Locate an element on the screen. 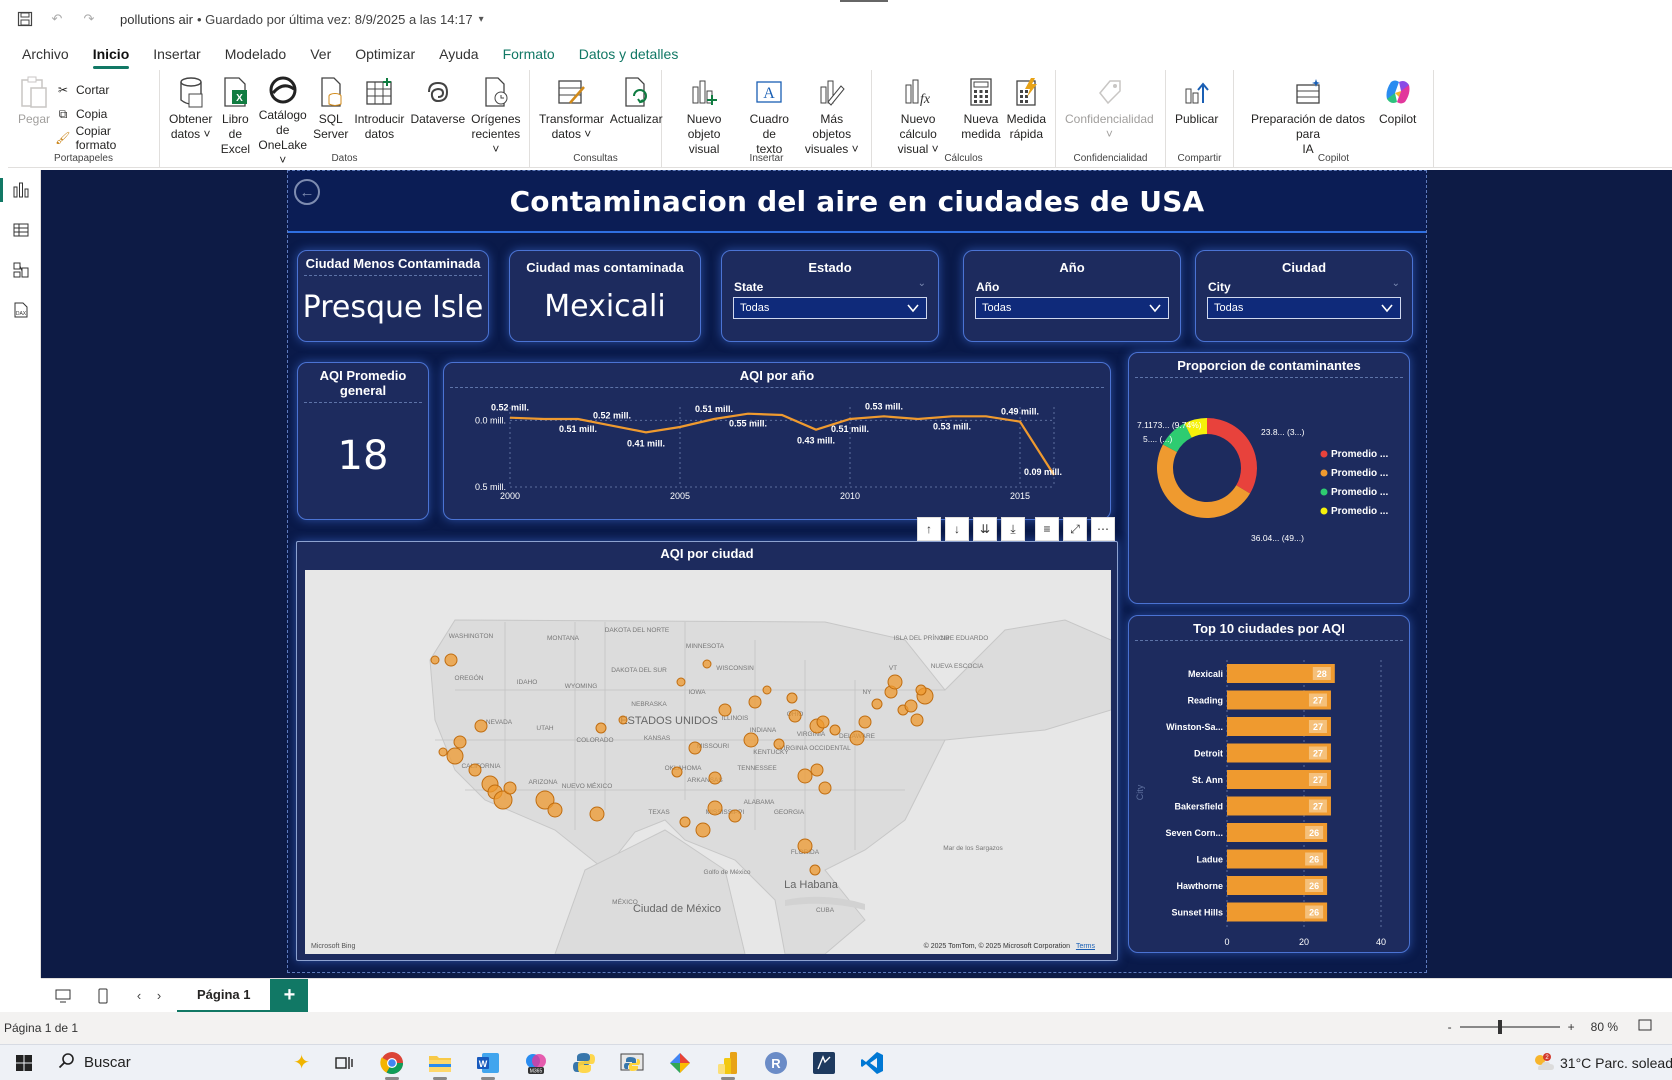 Image resolution: width=1672 pixels, height=1080 pixels. format-painter-button: 🖌 Copiar formato is located at coordinates (103, 138).